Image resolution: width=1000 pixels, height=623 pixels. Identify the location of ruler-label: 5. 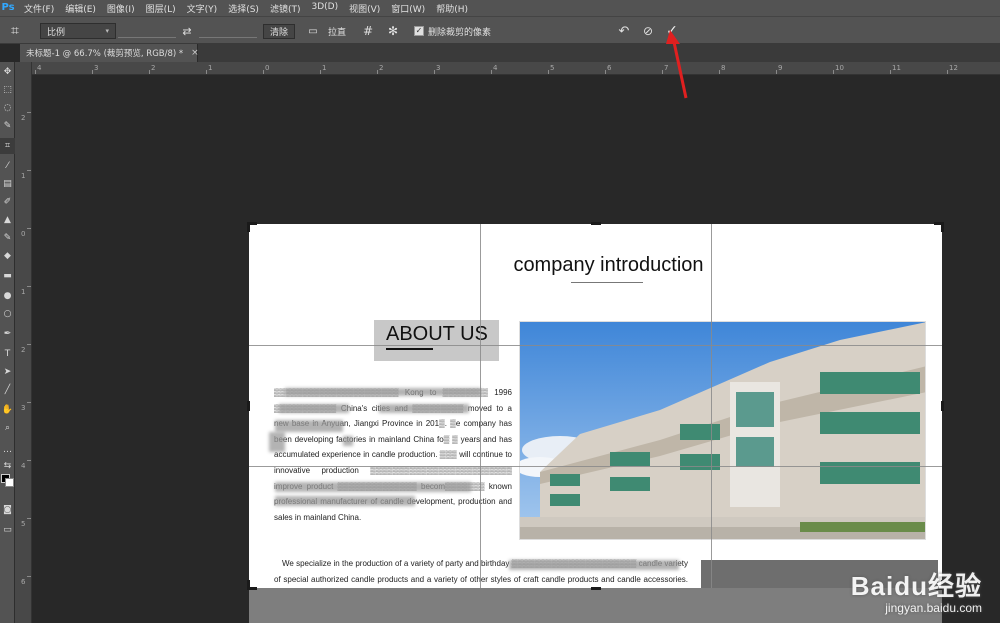
(552, 68).